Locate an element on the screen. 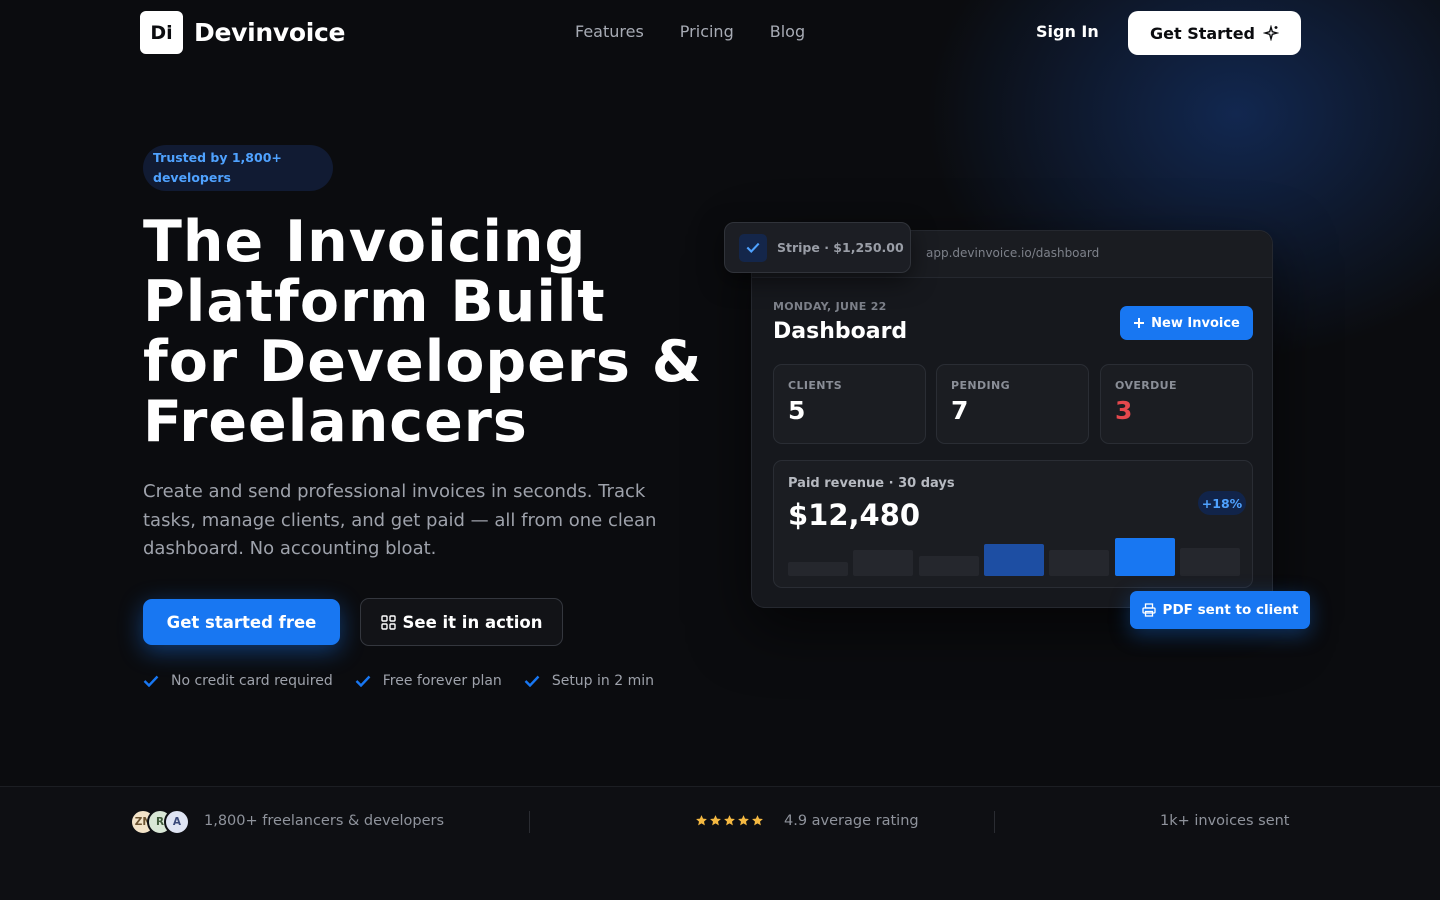  check-label: No credit card required is located at coordinates (252, 681).